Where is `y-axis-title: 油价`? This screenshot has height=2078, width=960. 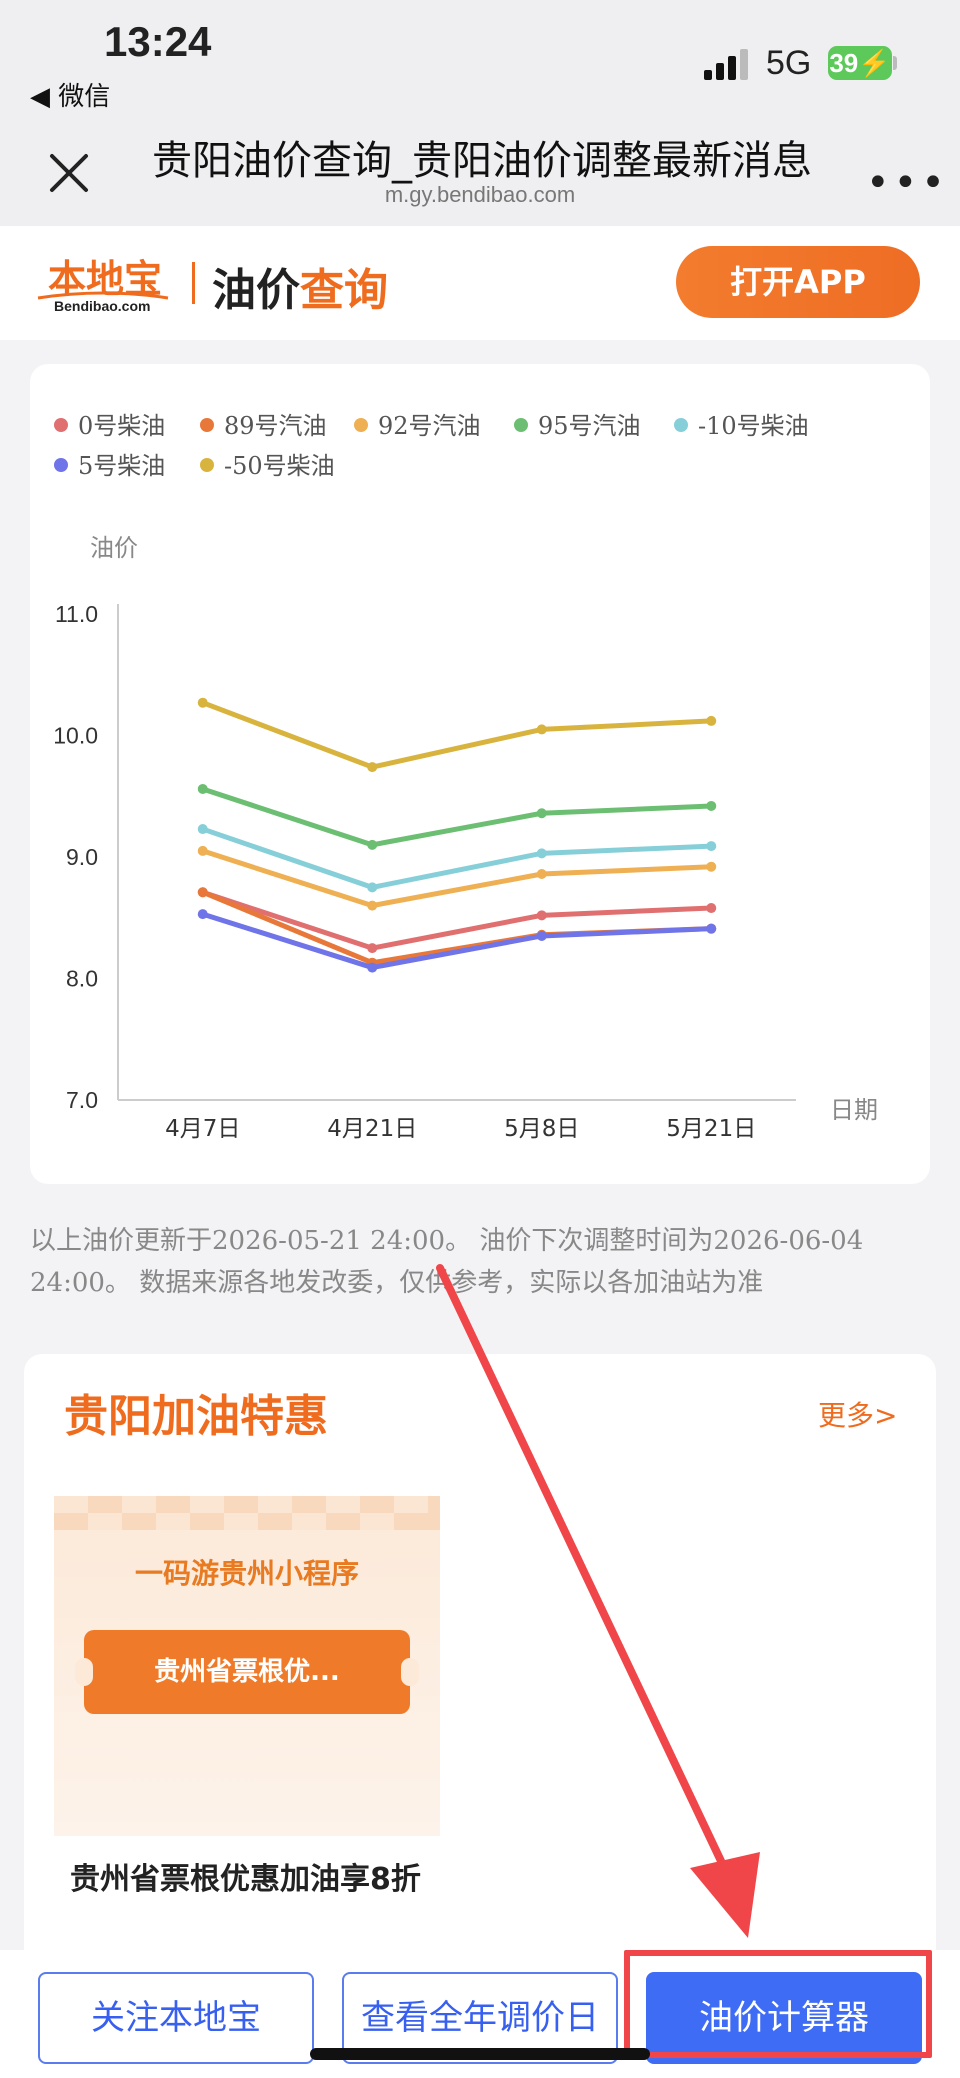
y-axis-title: 油价 is located at coordinates (114, 548).